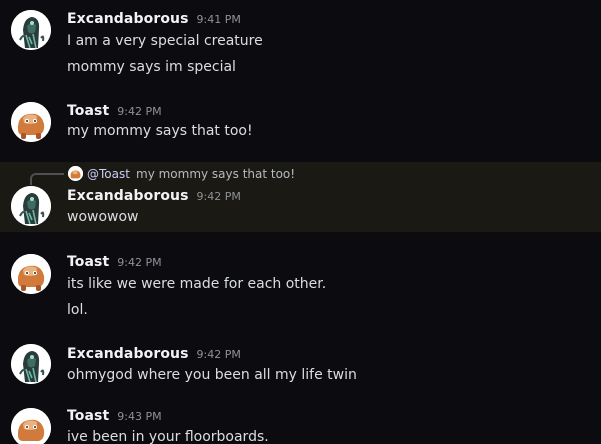 This screenshot has width=601, height=444. What do you see at coordinates (103, 217) in the screenshot?
I see `message-text: wowowow` at bounding box center [103, 217].